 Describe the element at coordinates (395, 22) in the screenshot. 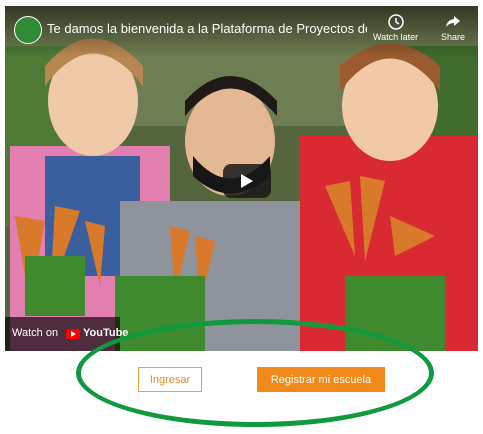

I see `clock-icon` at that location.